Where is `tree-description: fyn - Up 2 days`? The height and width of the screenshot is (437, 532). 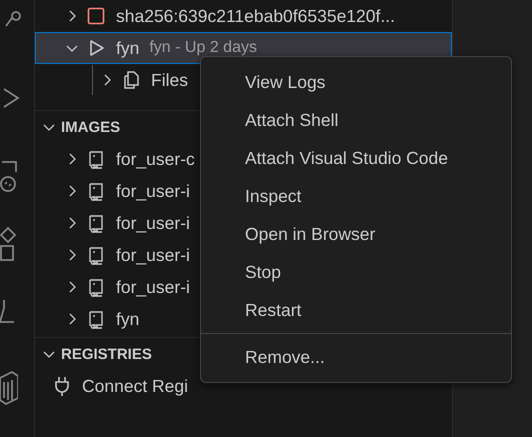
tree-description: fyn - Up 2 days is located at coordinates (203, 48).